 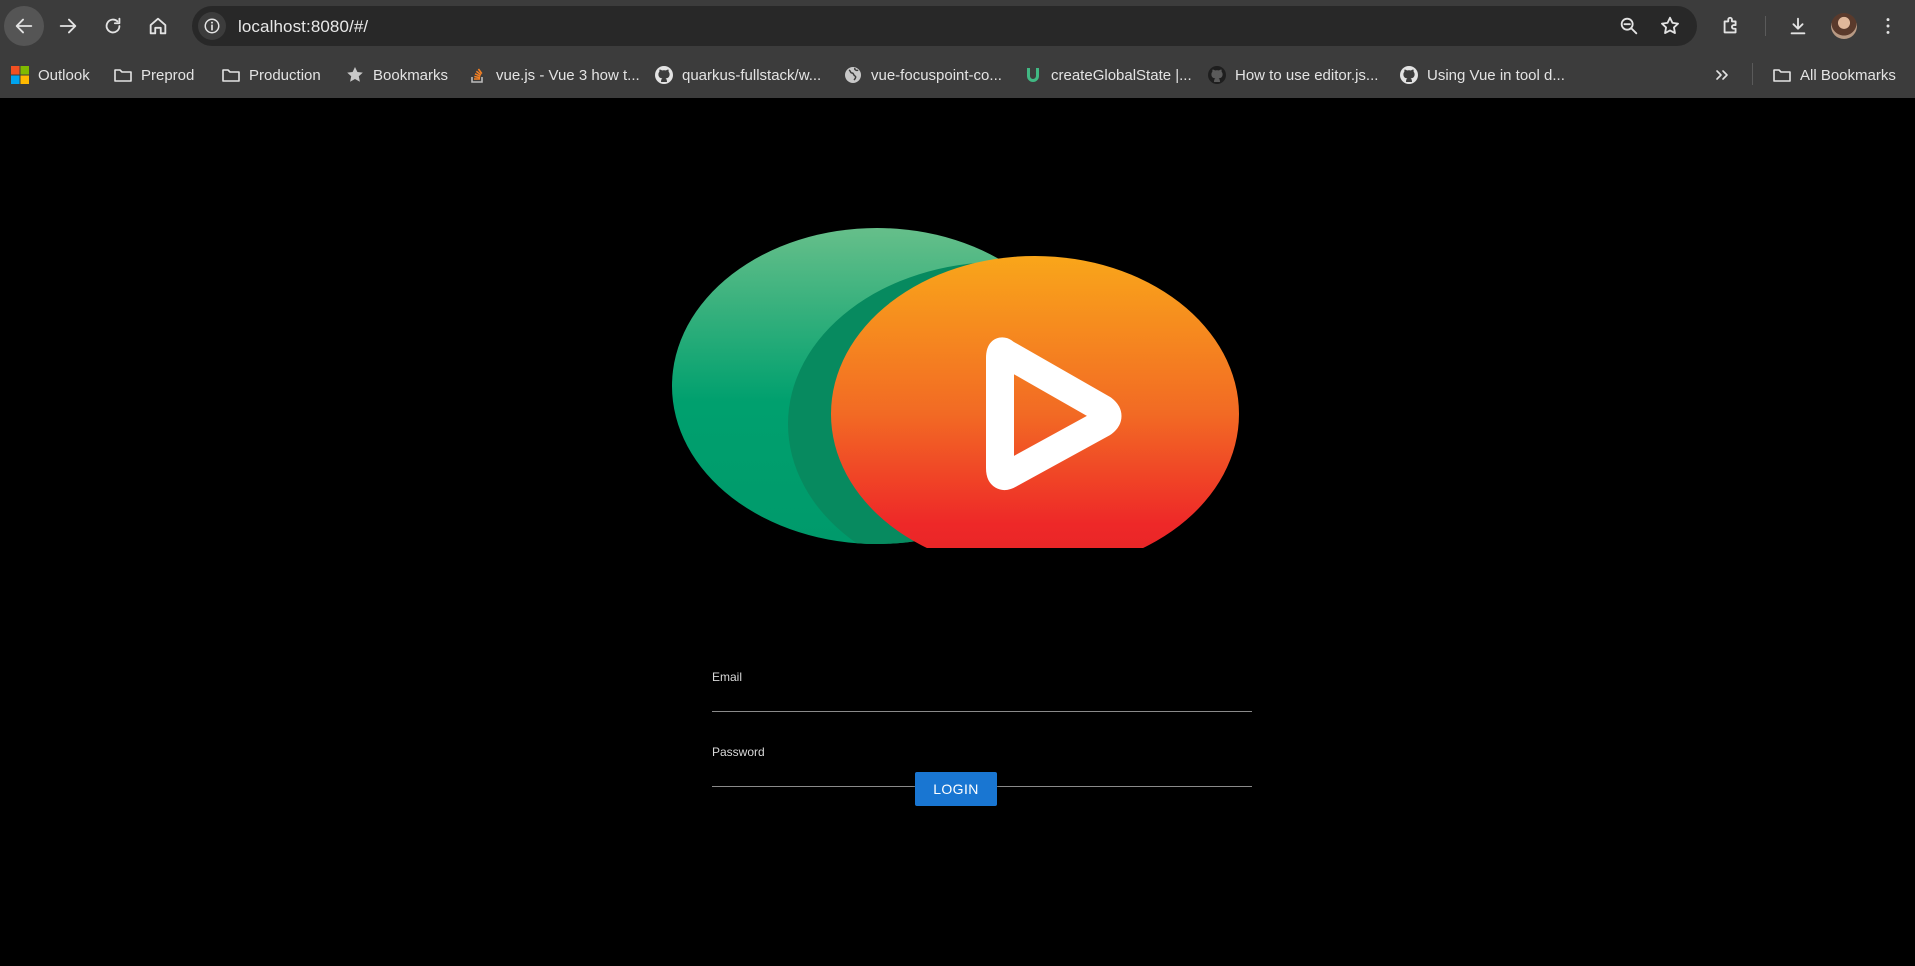 I want to click on arrow-left-icon, so click(x=24, y=26).